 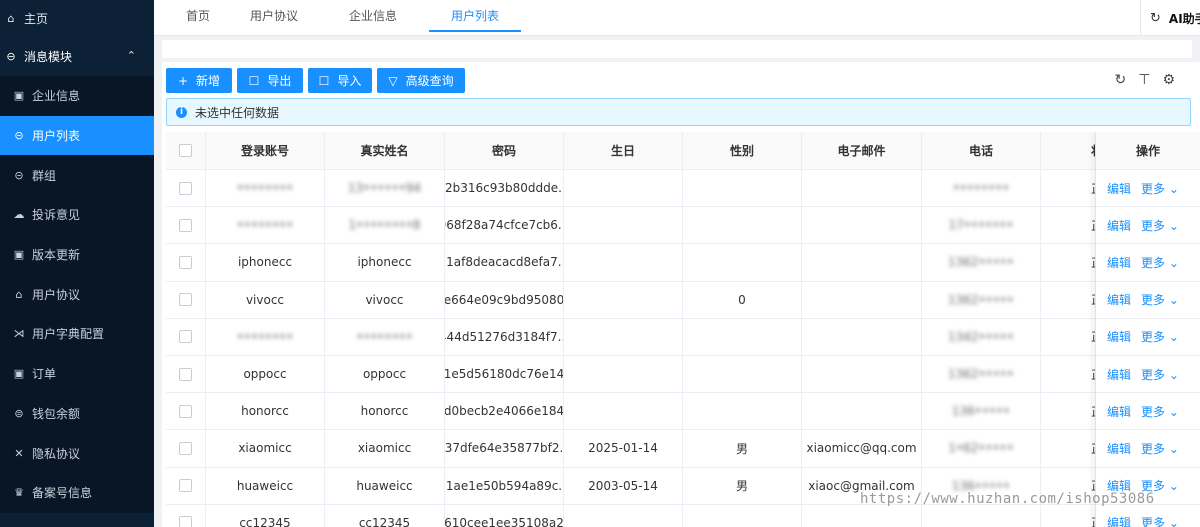 I want to click on tab-user-list: 用户列表, so click(x=475, y=16).